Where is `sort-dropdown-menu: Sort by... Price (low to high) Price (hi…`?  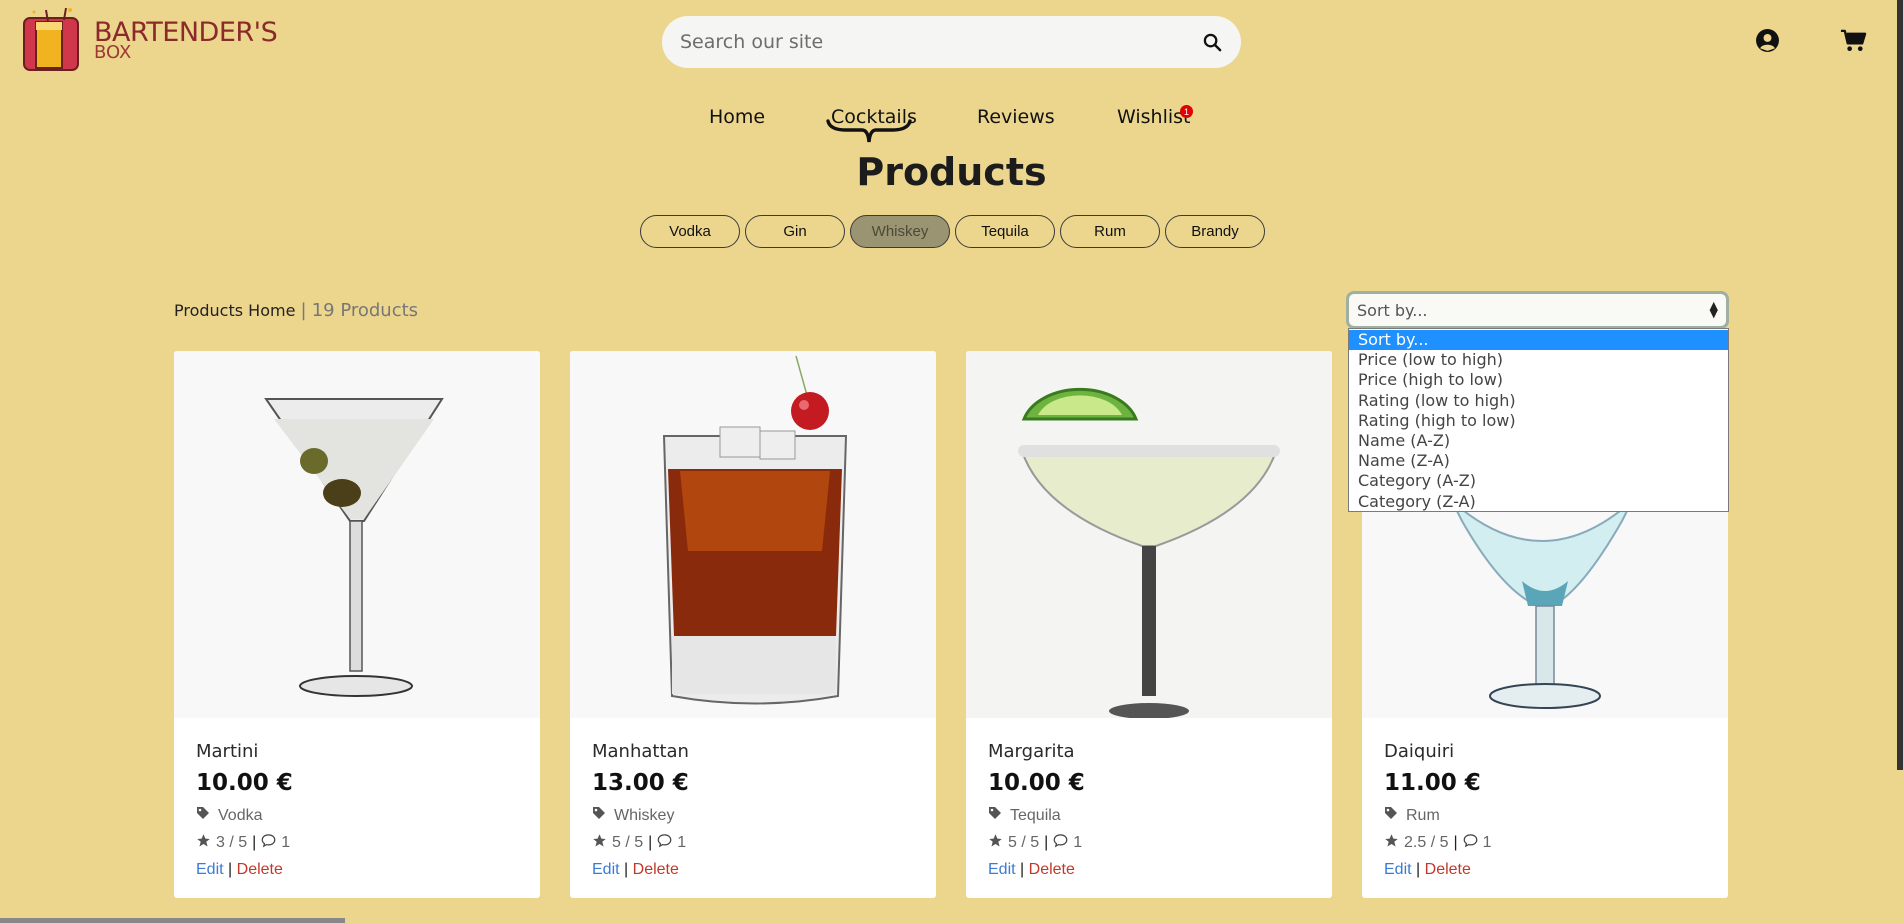
sort-dropdown-menu: Sort by... Price (low to high) Price (hi… is located at coordinates (1538, 420).